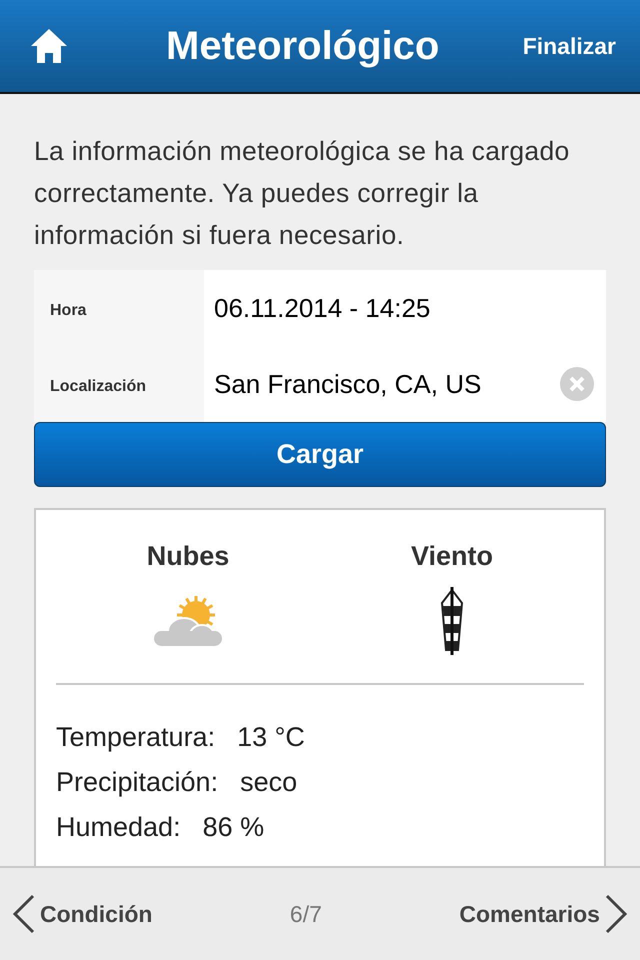  I want to click on text-field: San Francisco, CA, US, so click(405, 384).